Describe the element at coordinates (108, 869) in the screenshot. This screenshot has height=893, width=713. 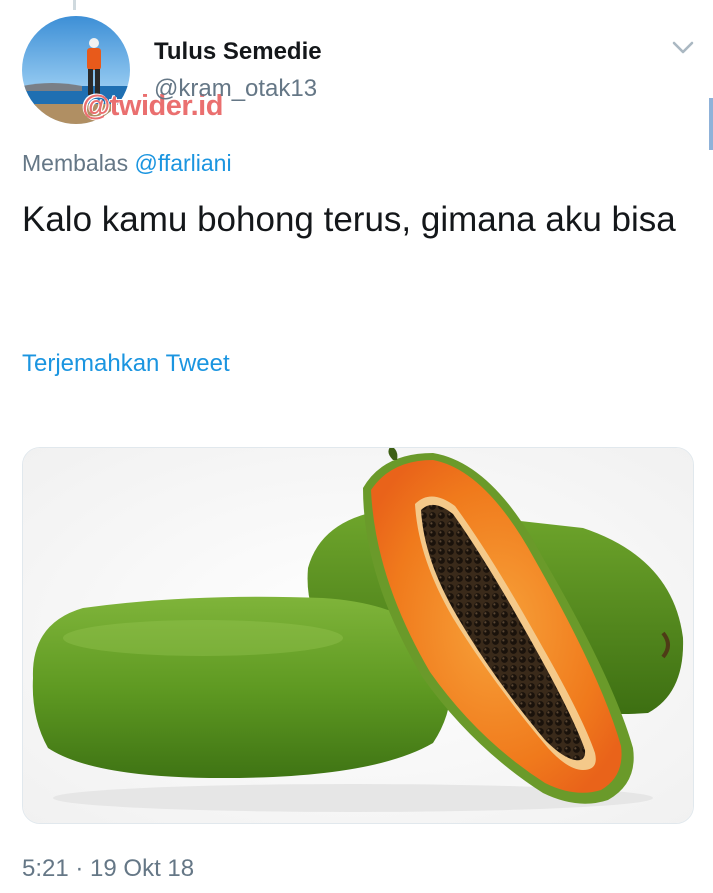
I see `tweet-timestamp: 5:21 · 19 Okt 18` at that location.